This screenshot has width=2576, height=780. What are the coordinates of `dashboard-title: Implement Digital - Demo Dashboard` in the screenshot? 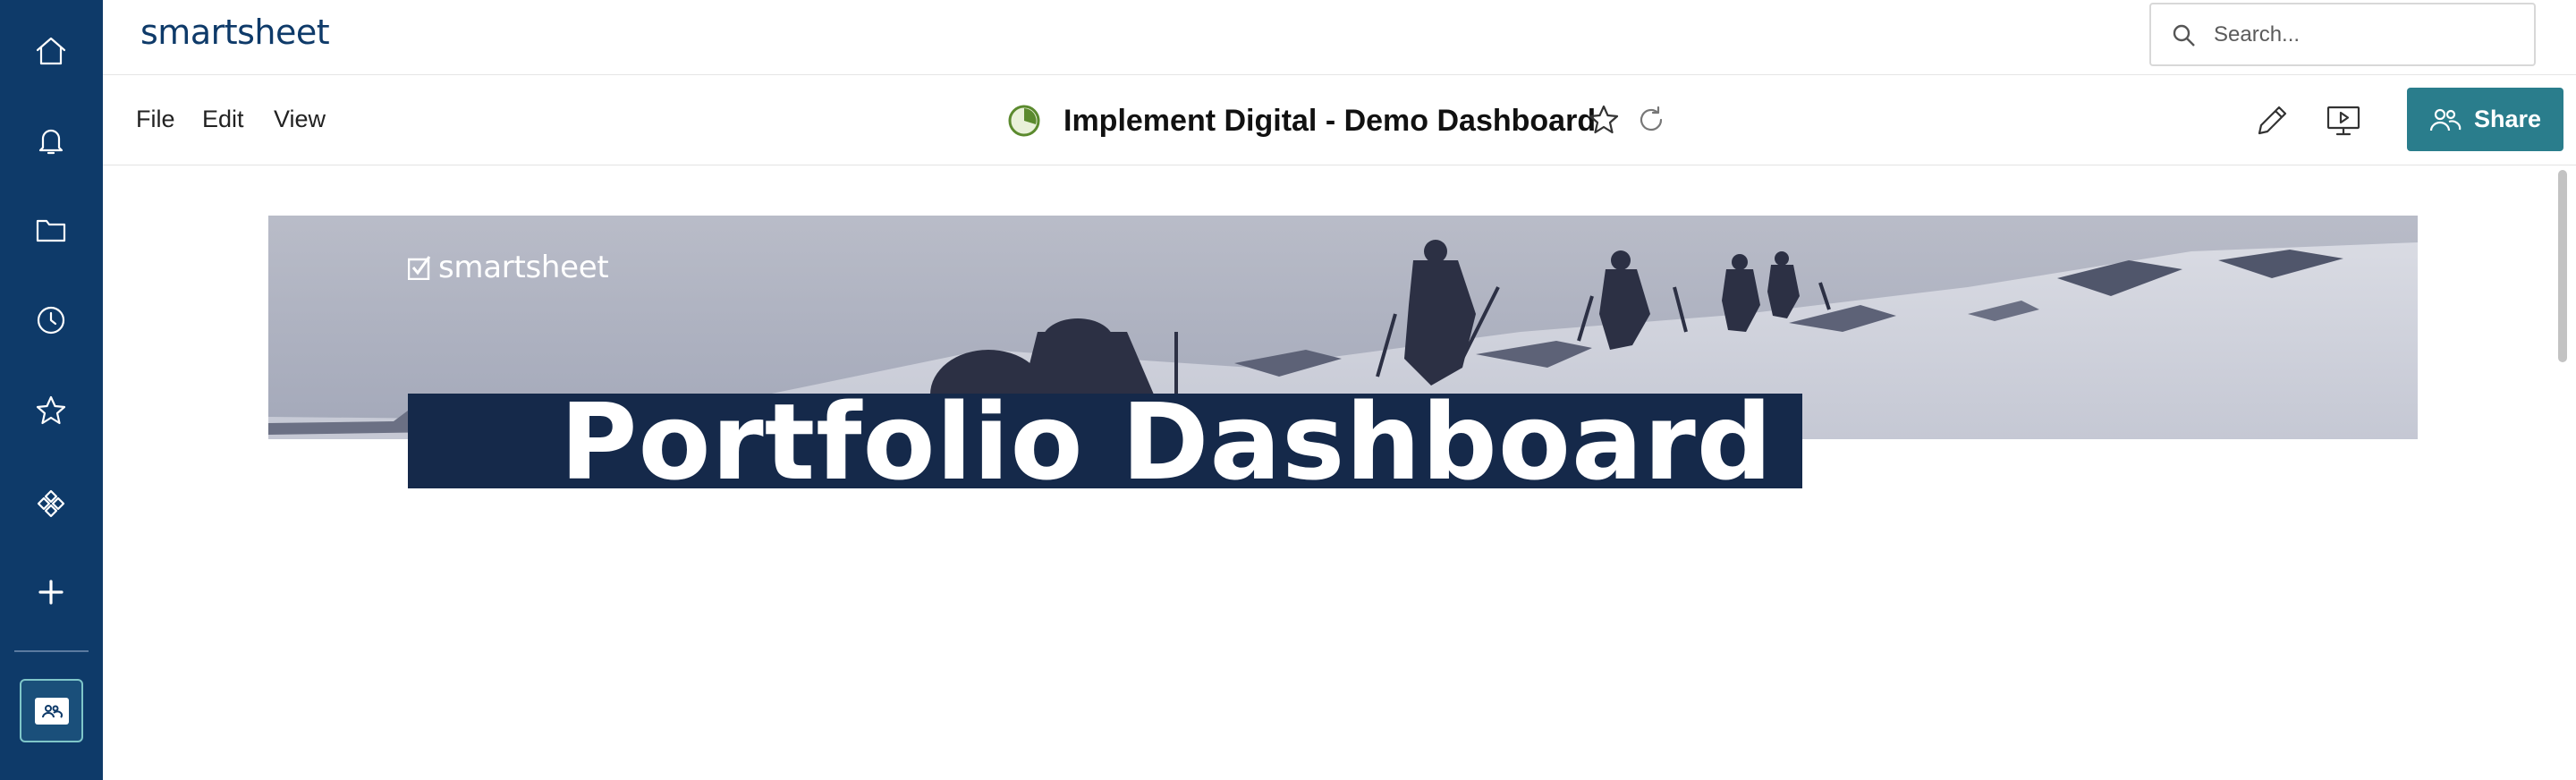 It's located at (1329, 121).